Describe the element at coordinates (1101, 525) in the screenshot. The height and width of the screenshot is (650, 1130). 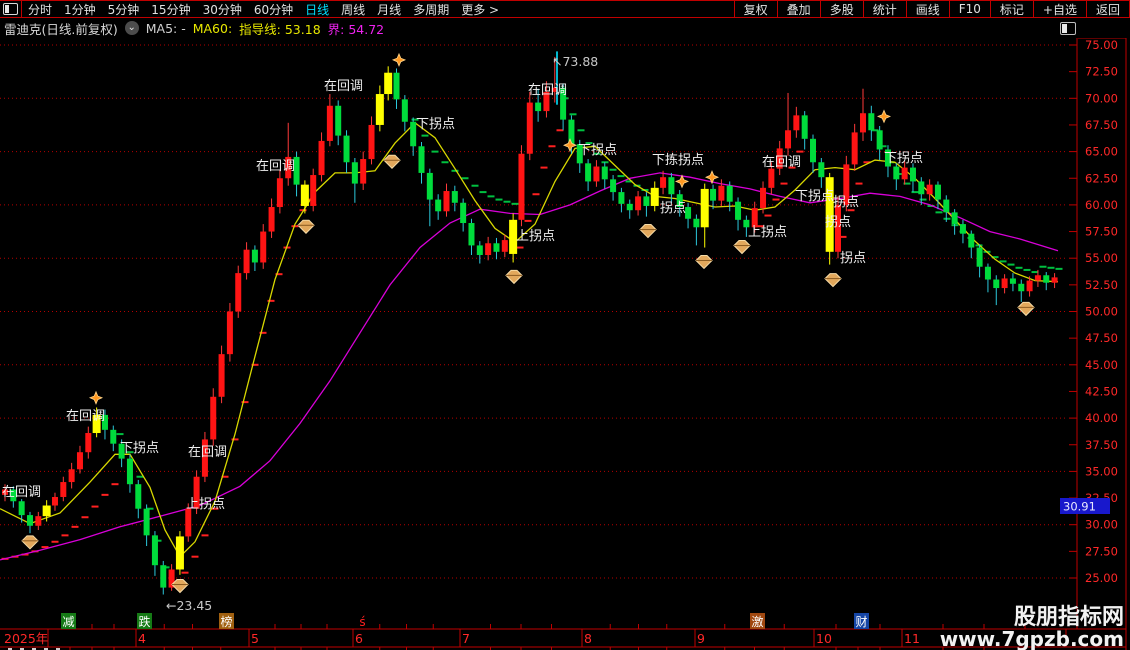
I see `y-axis-label: 30.00` at that location.